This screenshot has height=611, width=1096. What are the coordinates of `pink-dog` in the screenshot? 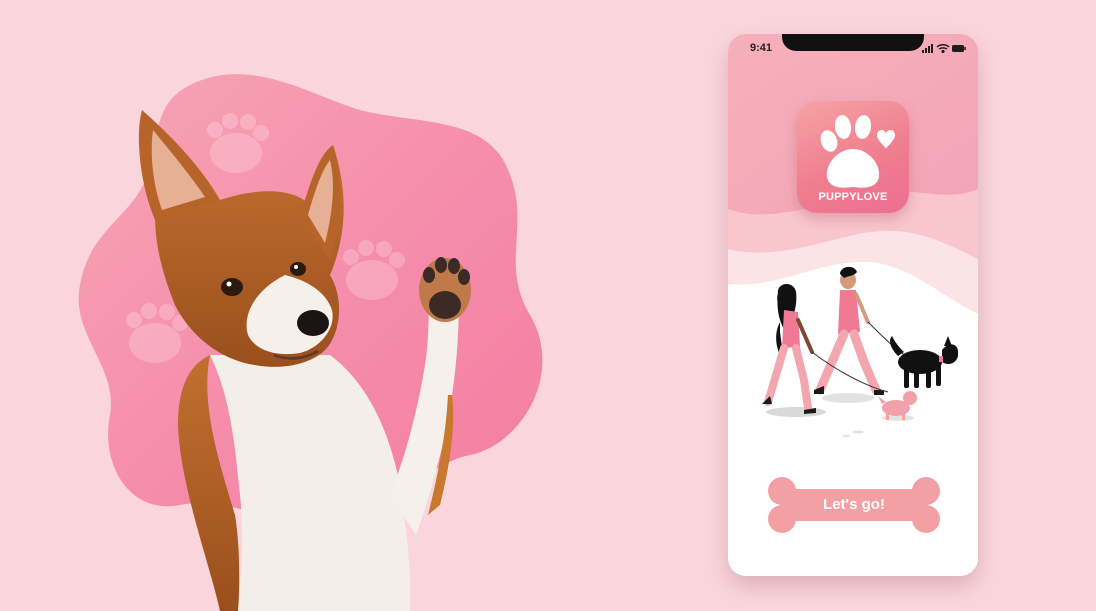 It's located at (897, 405).